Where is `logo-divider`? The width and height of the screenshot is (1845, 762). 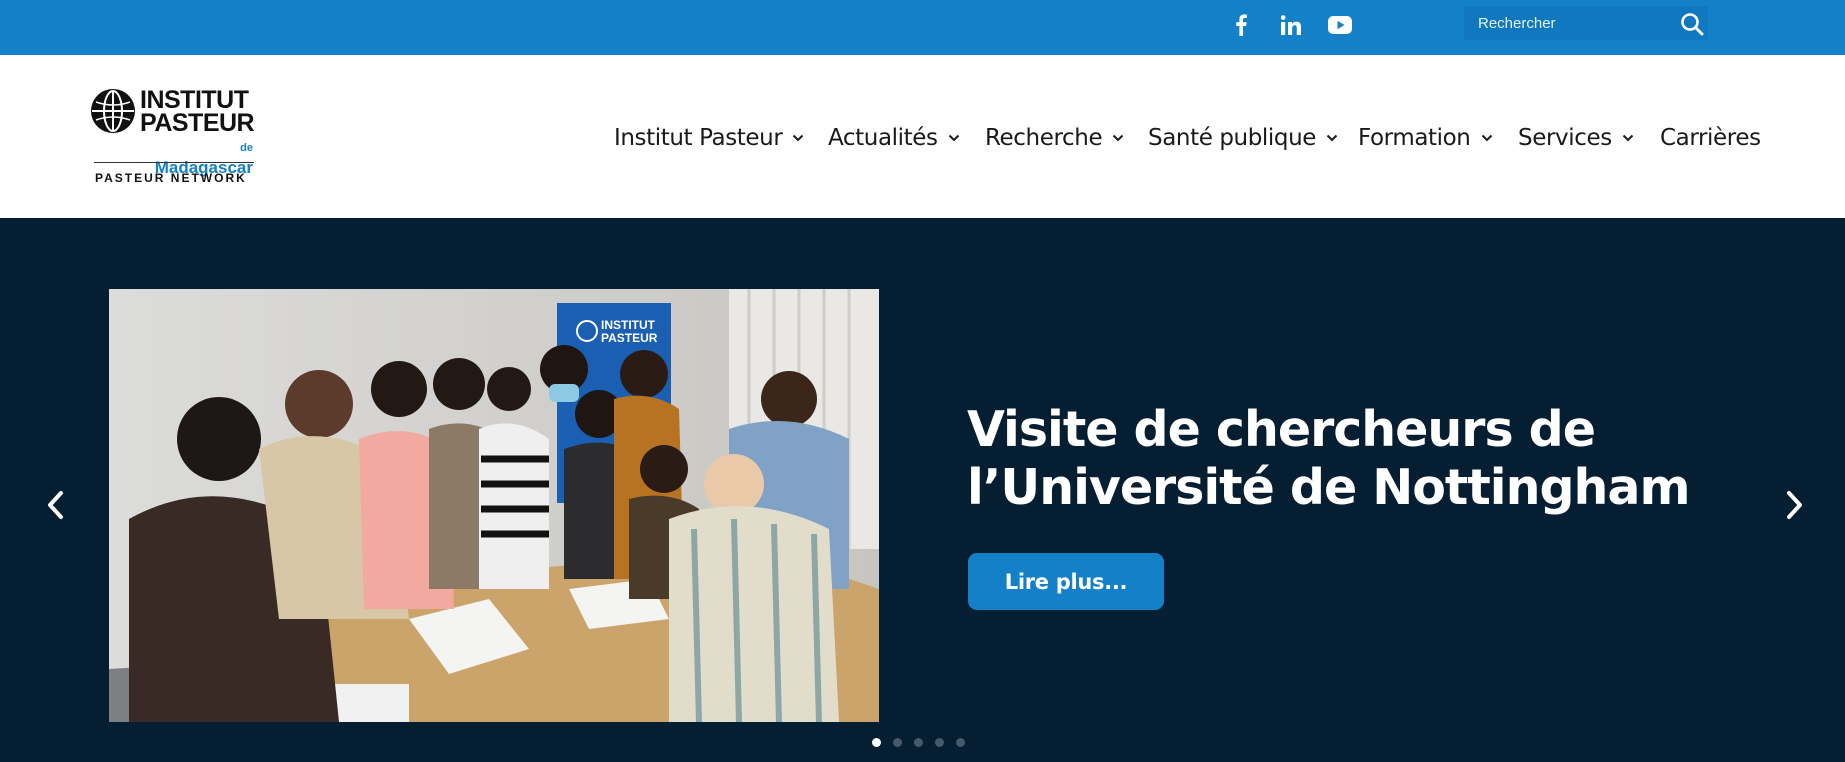
logo-divider is located at coordinates (174, 162).